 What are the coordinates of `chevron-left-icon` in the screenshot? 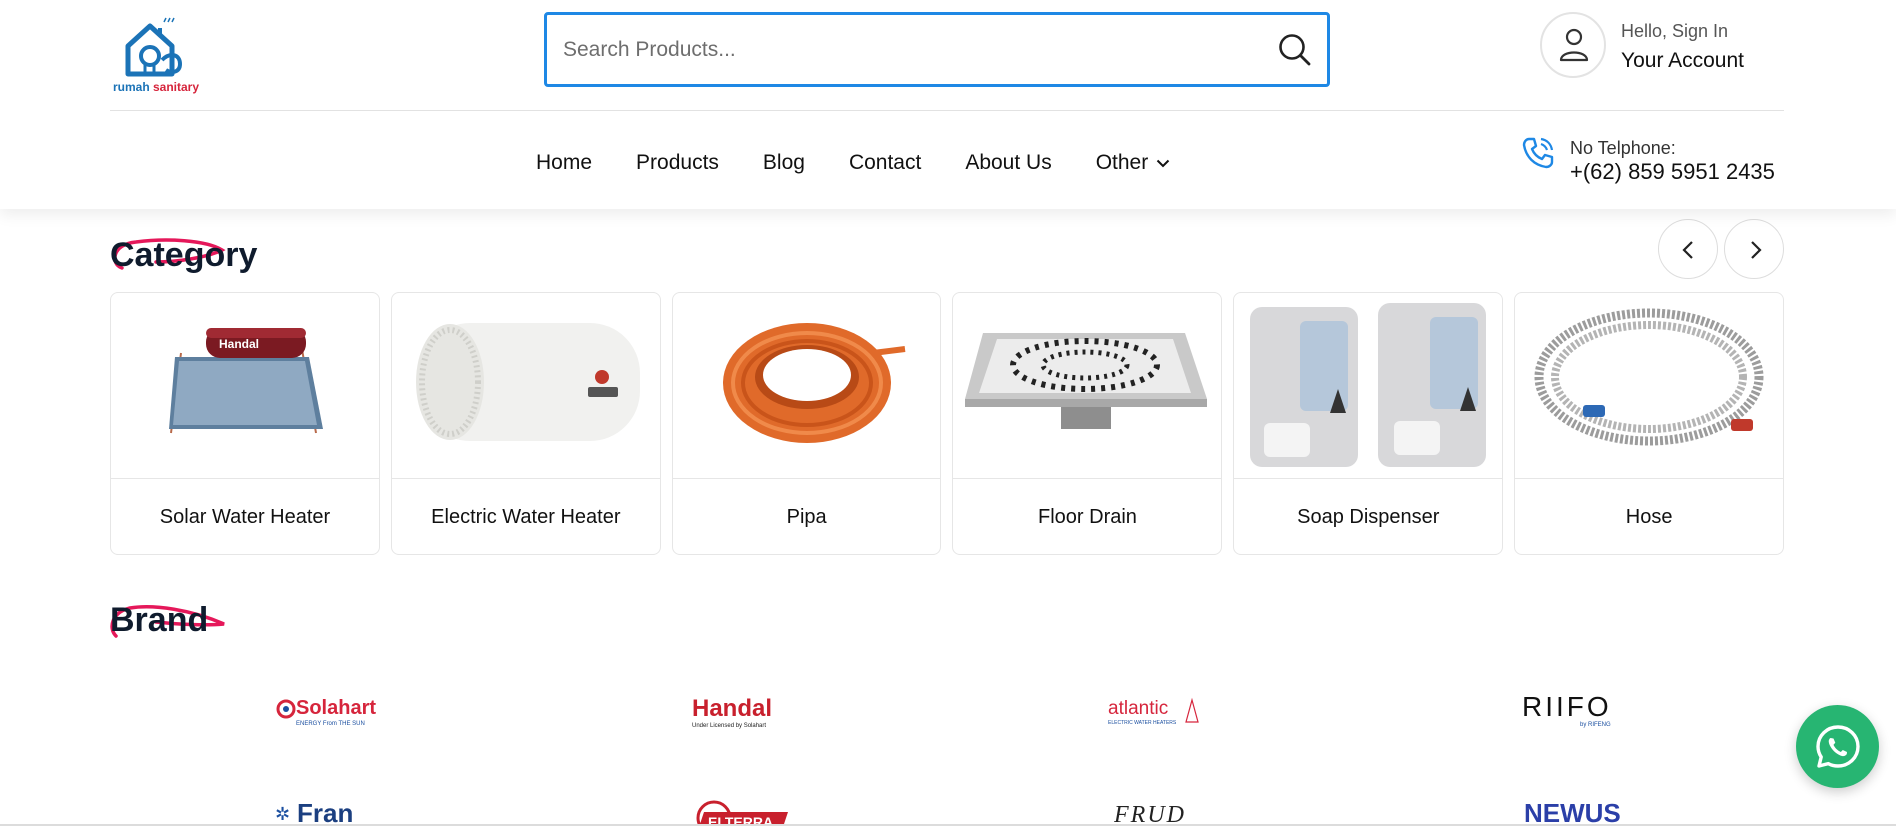 It's located at (1687, 250).